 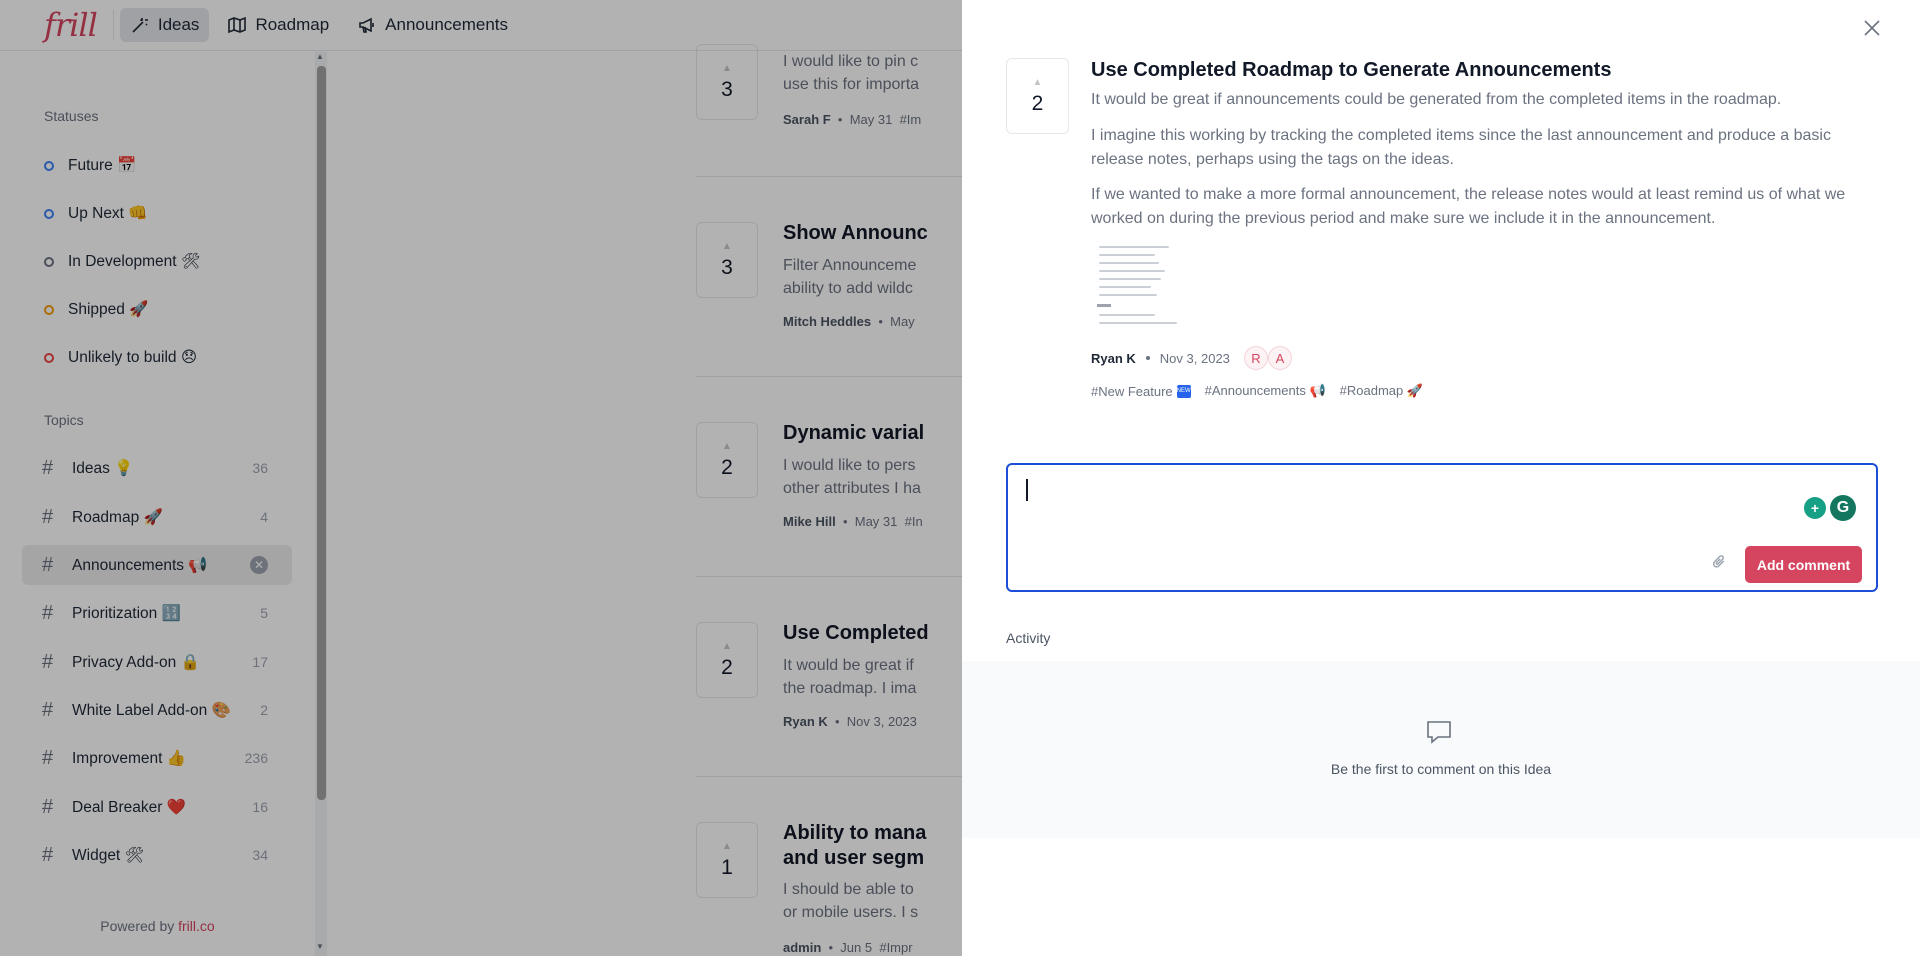 What do you see at coordinates (1872, 28) in the screenshot?
I see `close-icon` at bounding box center [1872, 28].